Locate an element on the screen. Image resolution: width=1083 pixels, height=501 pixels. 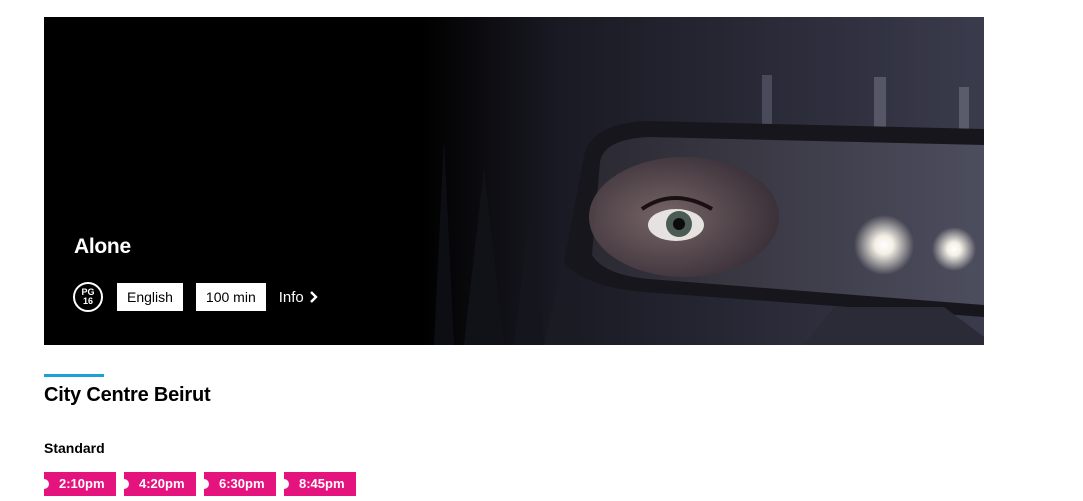
showtime-label: 6:30pm is located at coordinates (242, 483).